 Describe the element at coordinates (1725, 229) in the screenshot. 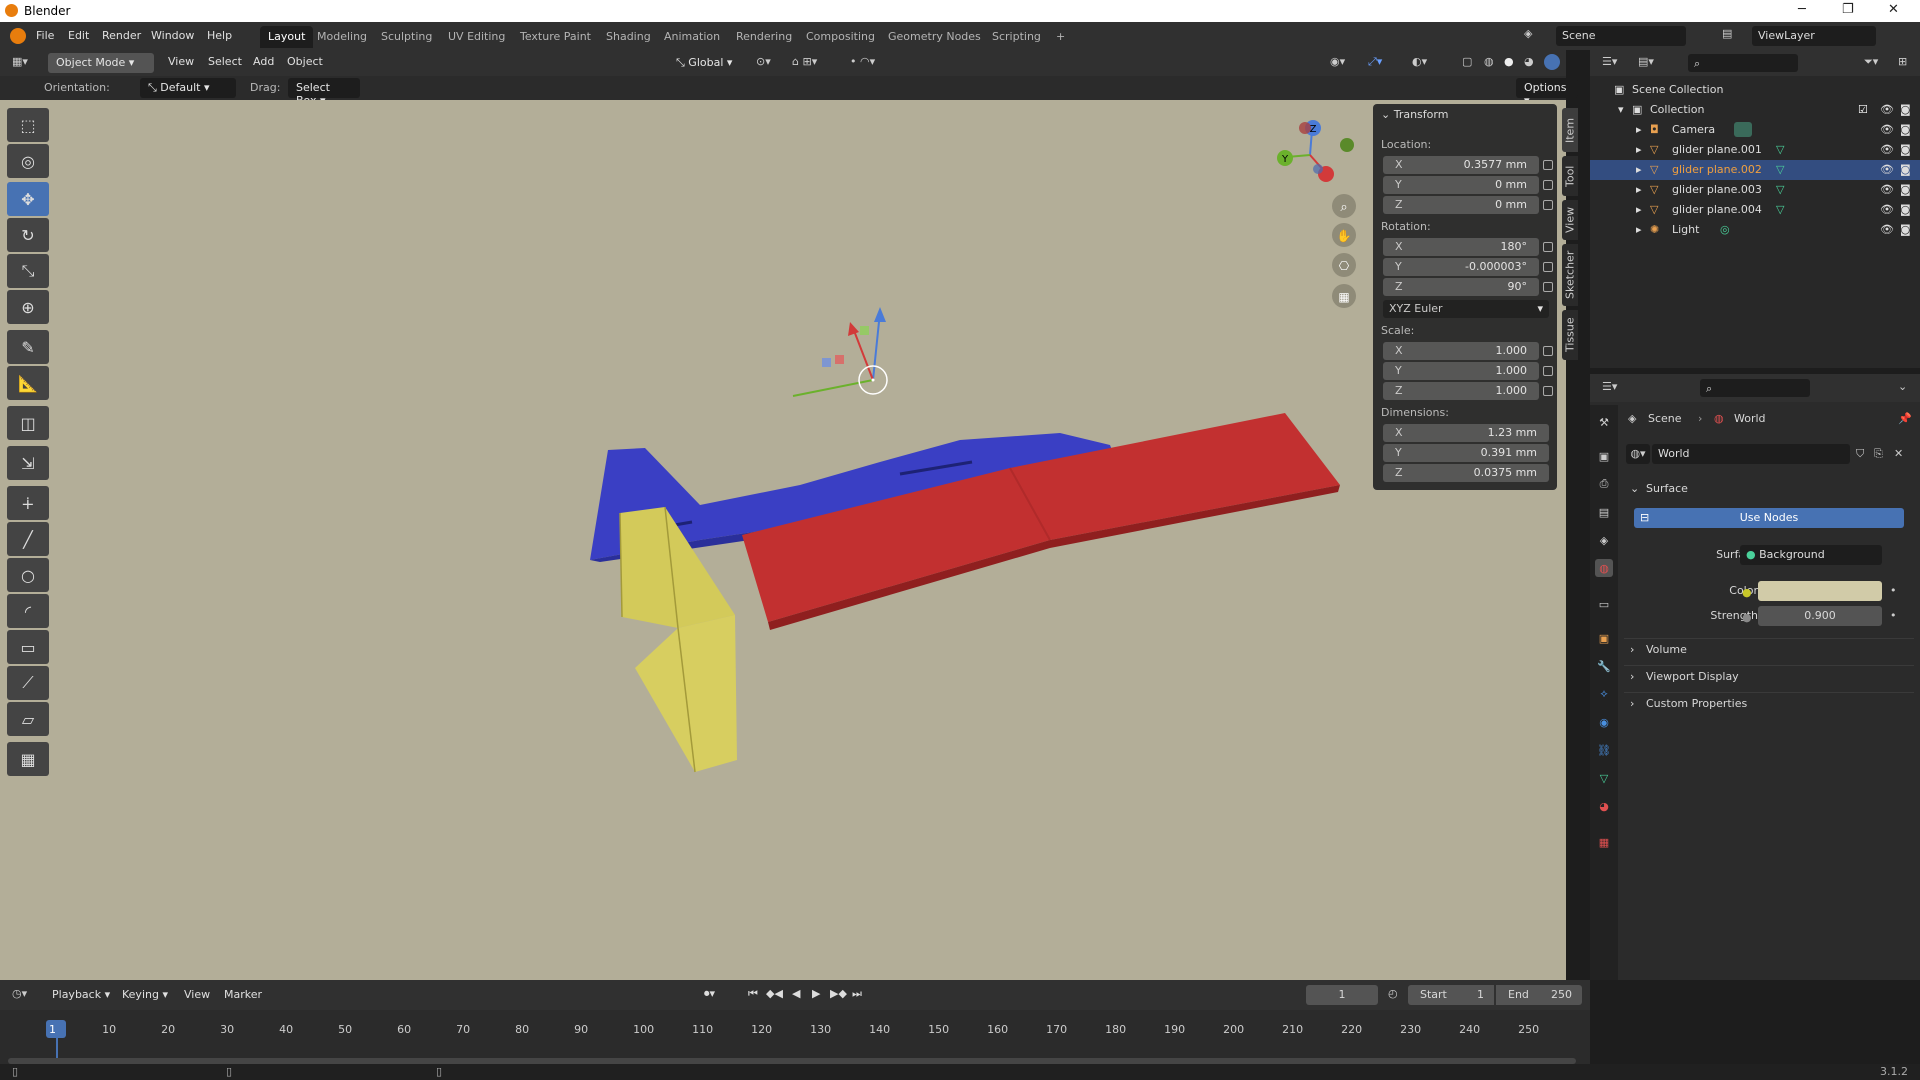

I see `light-data-icon: ◎` at that location.